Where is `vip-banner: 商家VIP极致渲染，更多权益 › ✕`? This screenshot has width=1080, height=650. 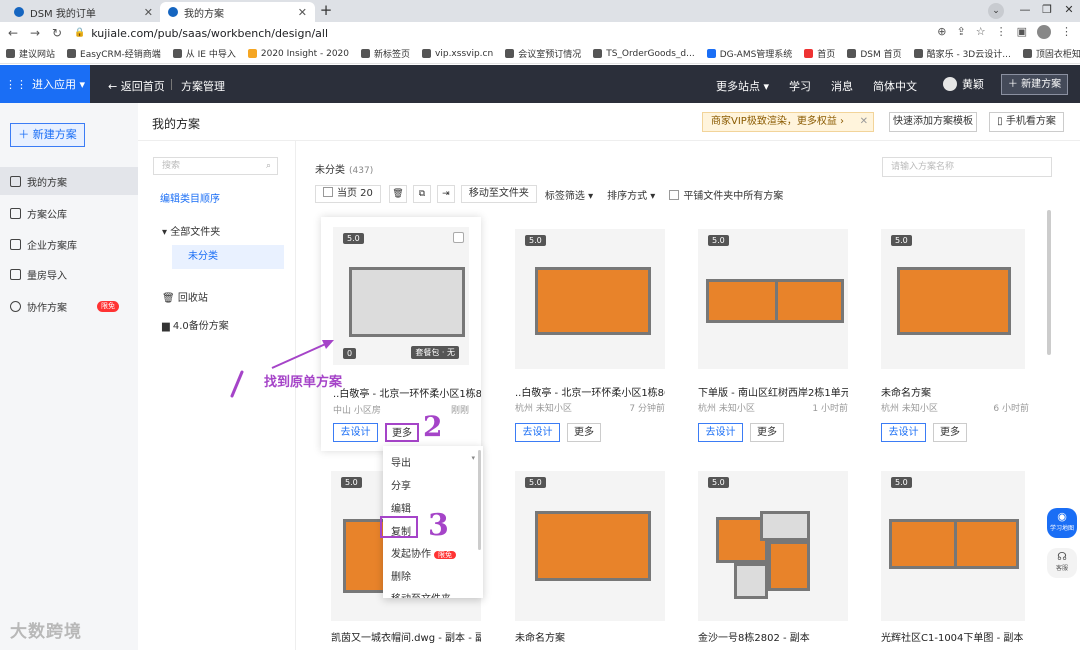
vip-banner: 商家VIP极致渲染，更多权益 › ✕ is located at coordinates (788, 122).